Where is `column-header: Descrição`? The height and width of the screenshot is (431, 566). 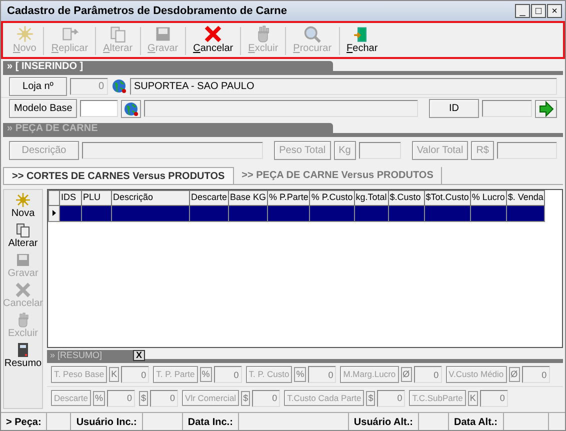 column-header: Descrição is located at coordinates (151, 197).